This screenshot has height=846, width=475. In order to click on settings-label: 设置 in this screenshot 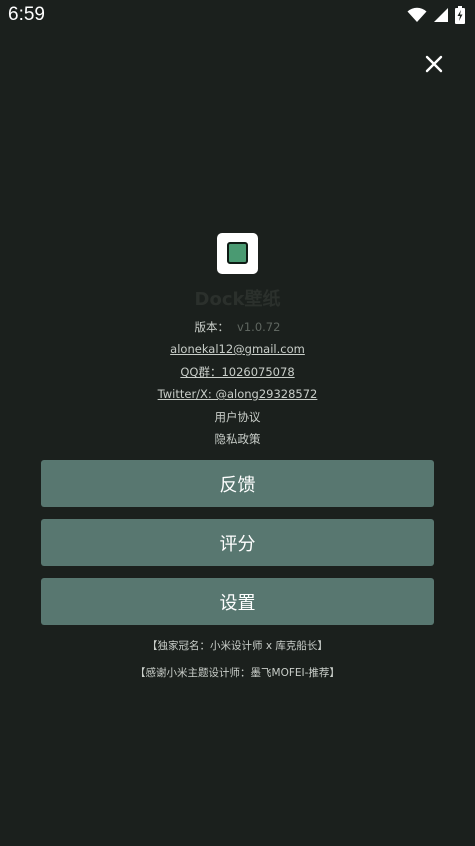, I will do `click(237, 603)`.